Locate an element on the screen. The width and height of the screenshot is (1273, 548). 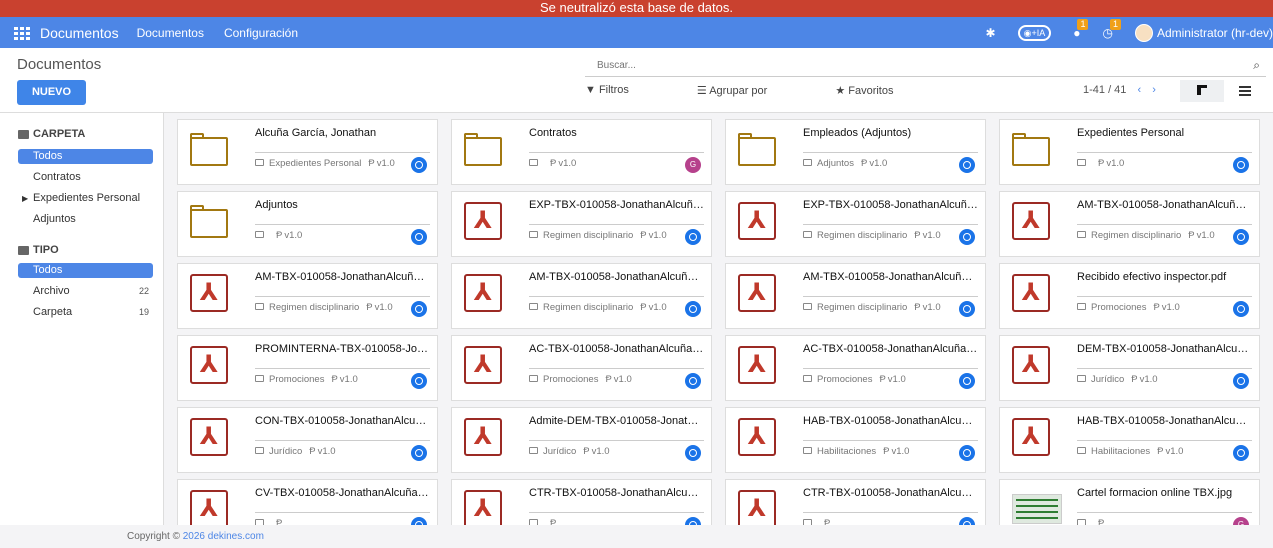
type-item-carpeta: Carpeta 19 is located at coordinates (85, 312).